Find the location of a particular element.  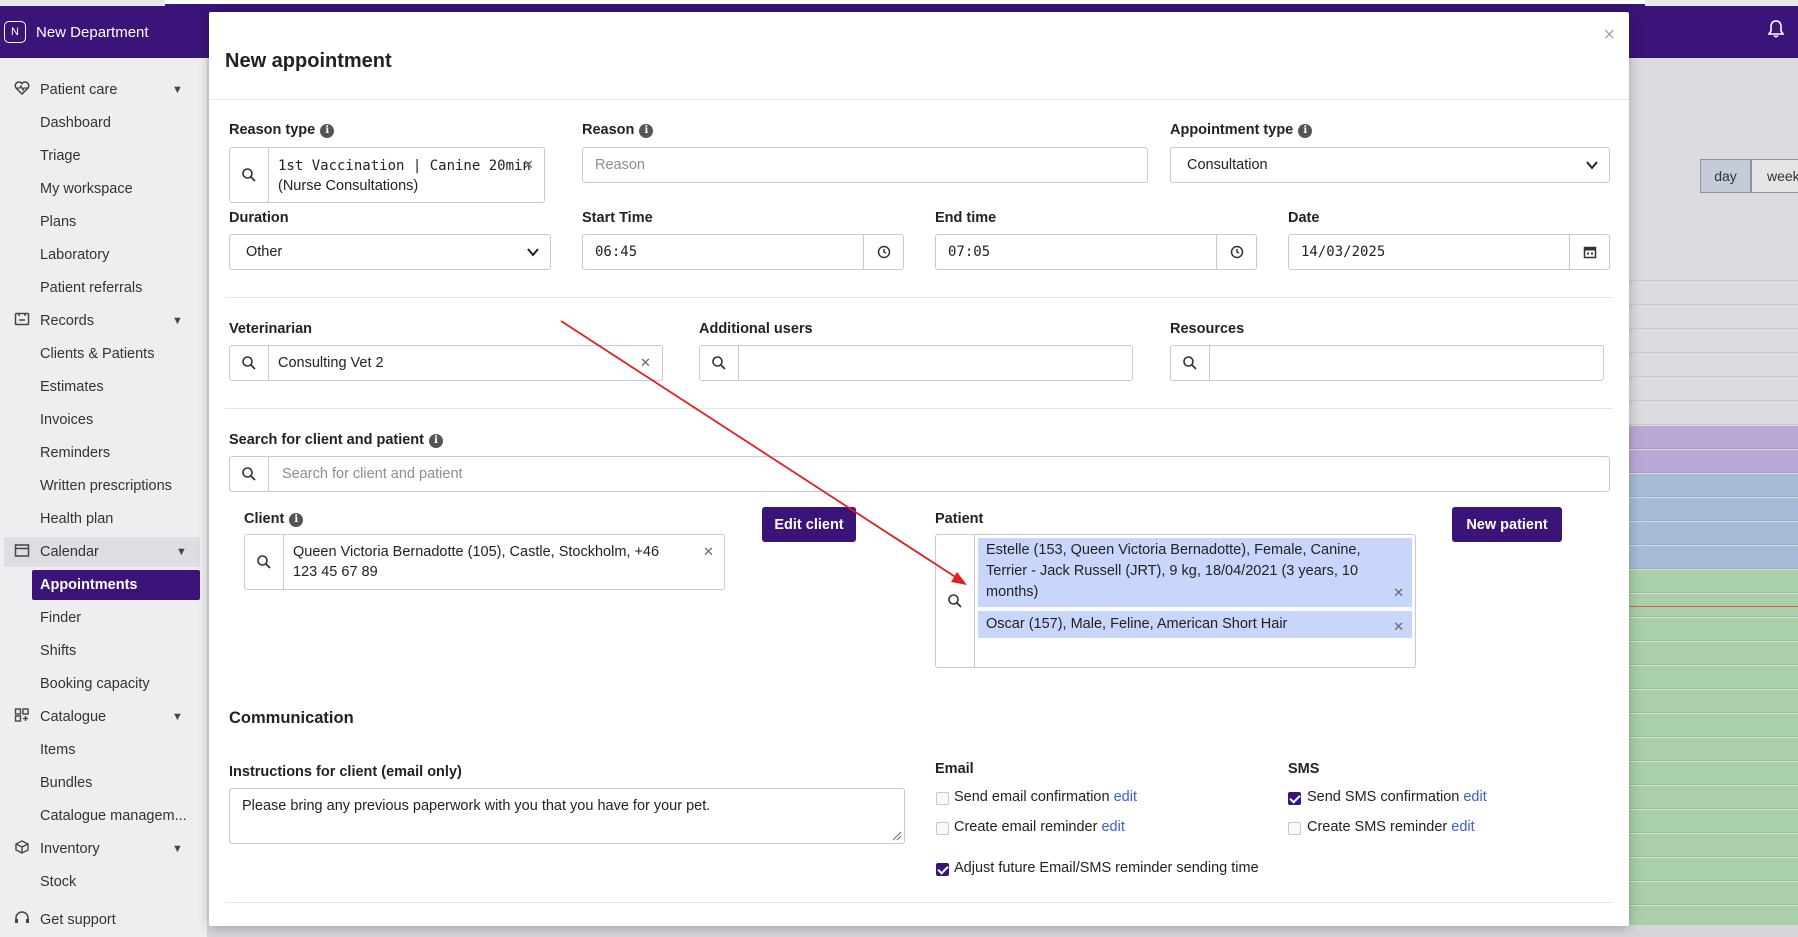

sidebar-item: My workspace is located at coordinates (104, 189).